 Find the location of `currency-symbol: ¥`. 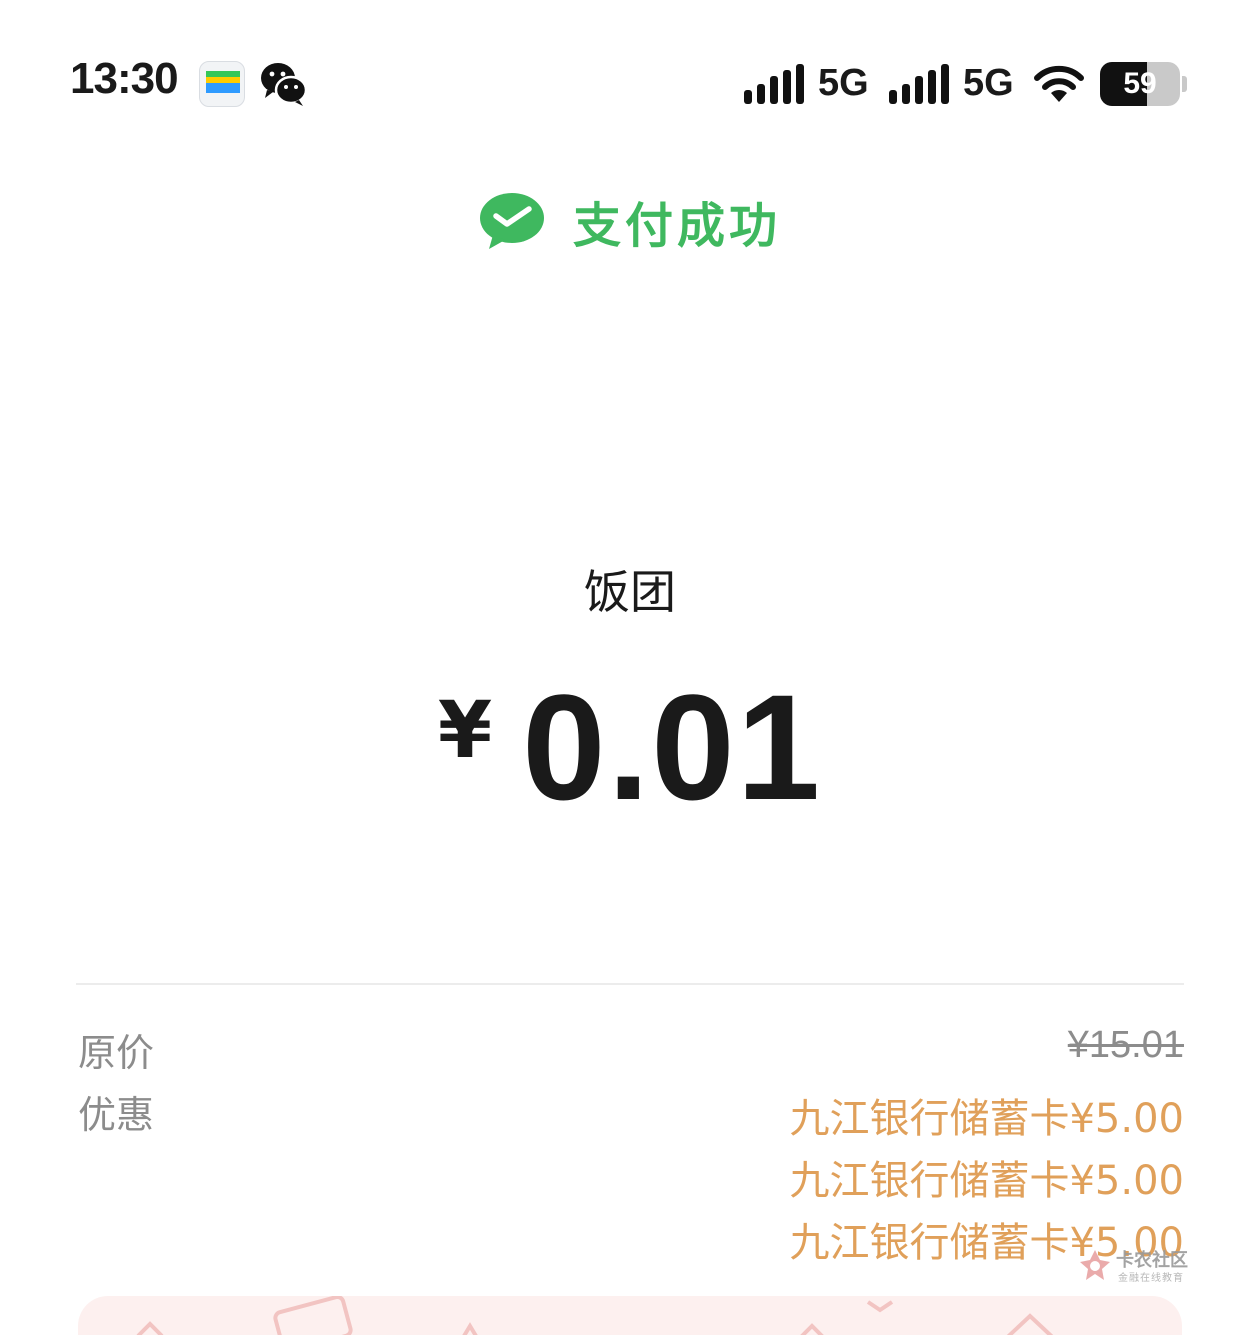

currency-symbol: ¥ is located at coordinates (465, 731).